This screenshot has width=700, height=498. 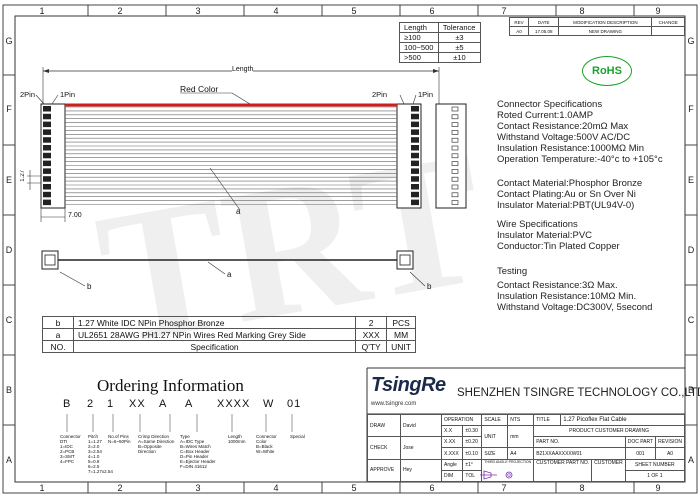 What do you see at coordinates (421, 448) in the screenshot?
I see `check-name: Jose` at bounding box center [421, 448].